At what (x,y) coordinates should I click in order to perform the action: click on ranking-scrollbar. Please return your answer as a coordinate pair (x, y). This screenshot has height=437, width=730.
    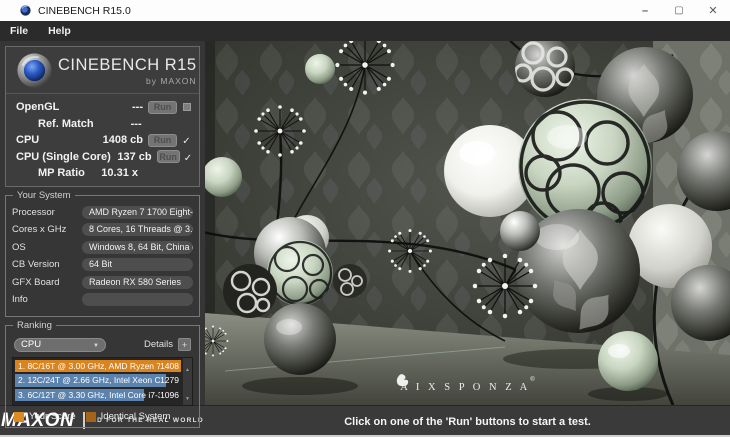
    Looking at the image, I should click on (187, 381).